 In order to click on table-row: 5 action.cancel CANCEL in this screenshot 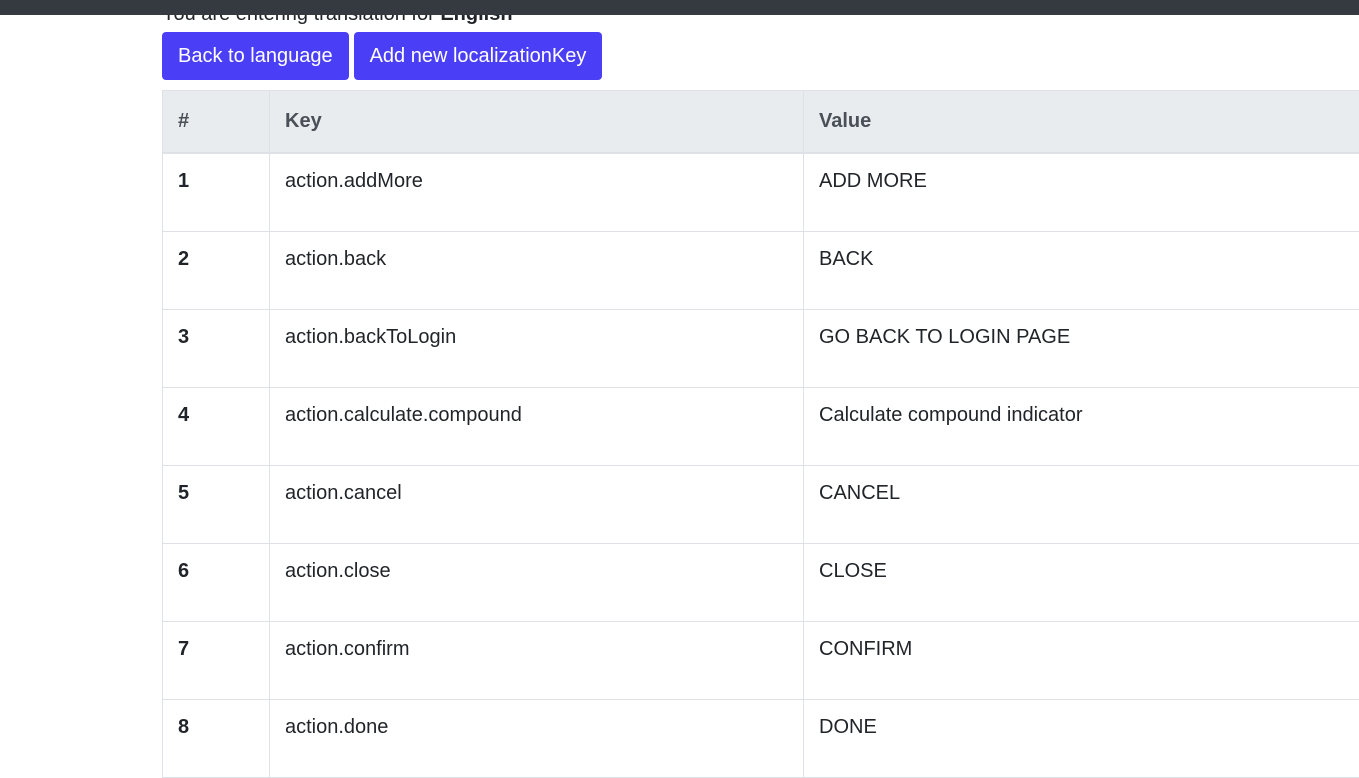, I will do `click(761, 504)`.